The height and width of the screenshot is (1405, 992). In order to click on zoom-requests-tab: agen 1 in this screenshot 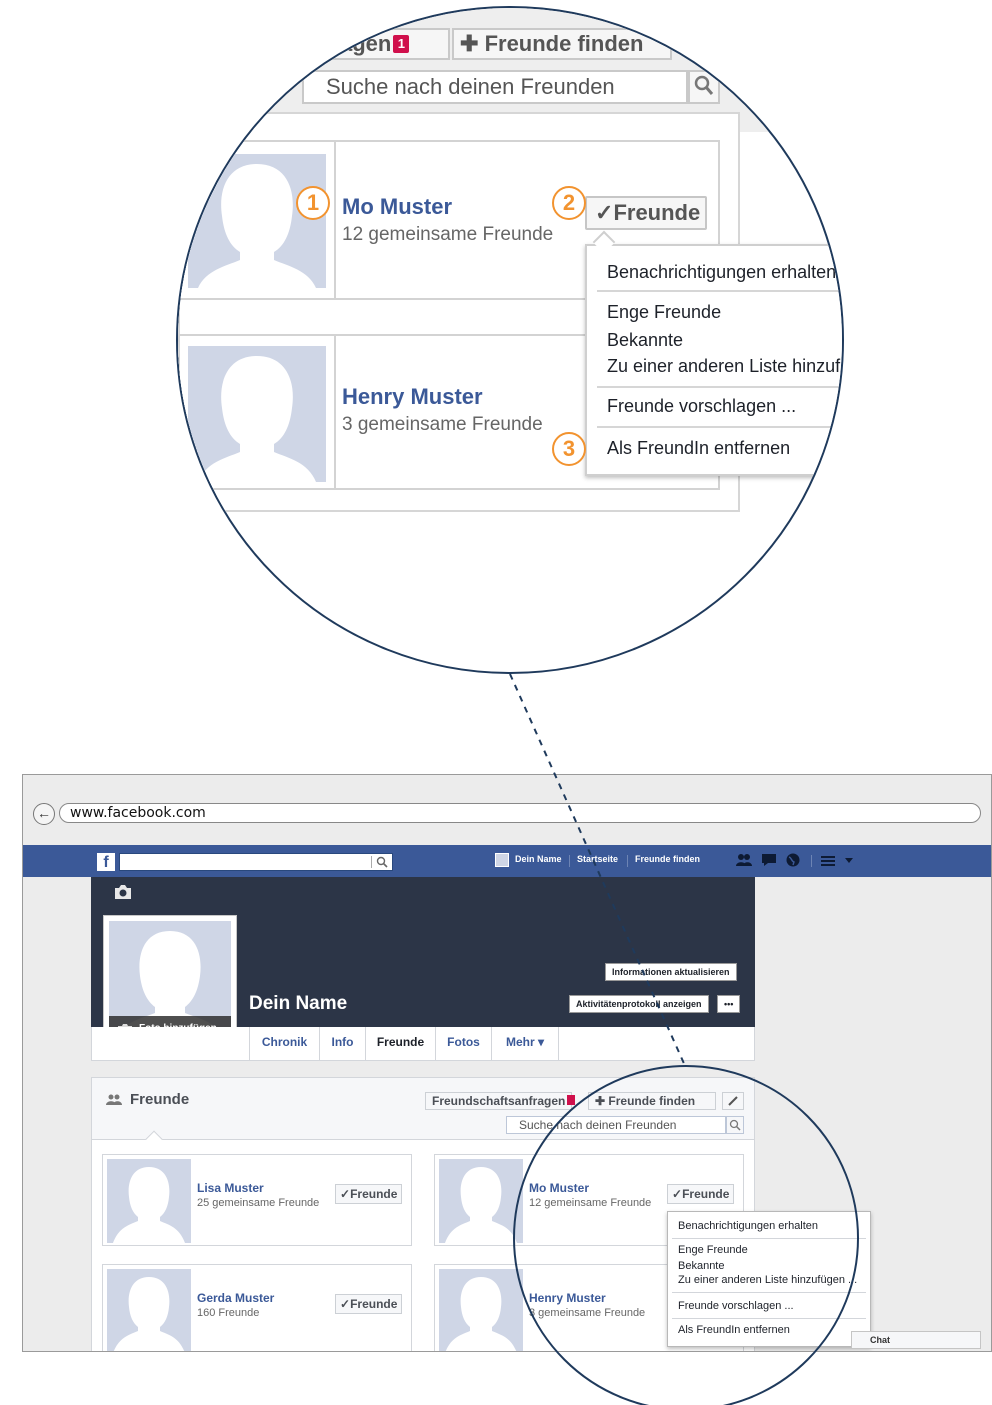, I will do `click(391, 44)`.